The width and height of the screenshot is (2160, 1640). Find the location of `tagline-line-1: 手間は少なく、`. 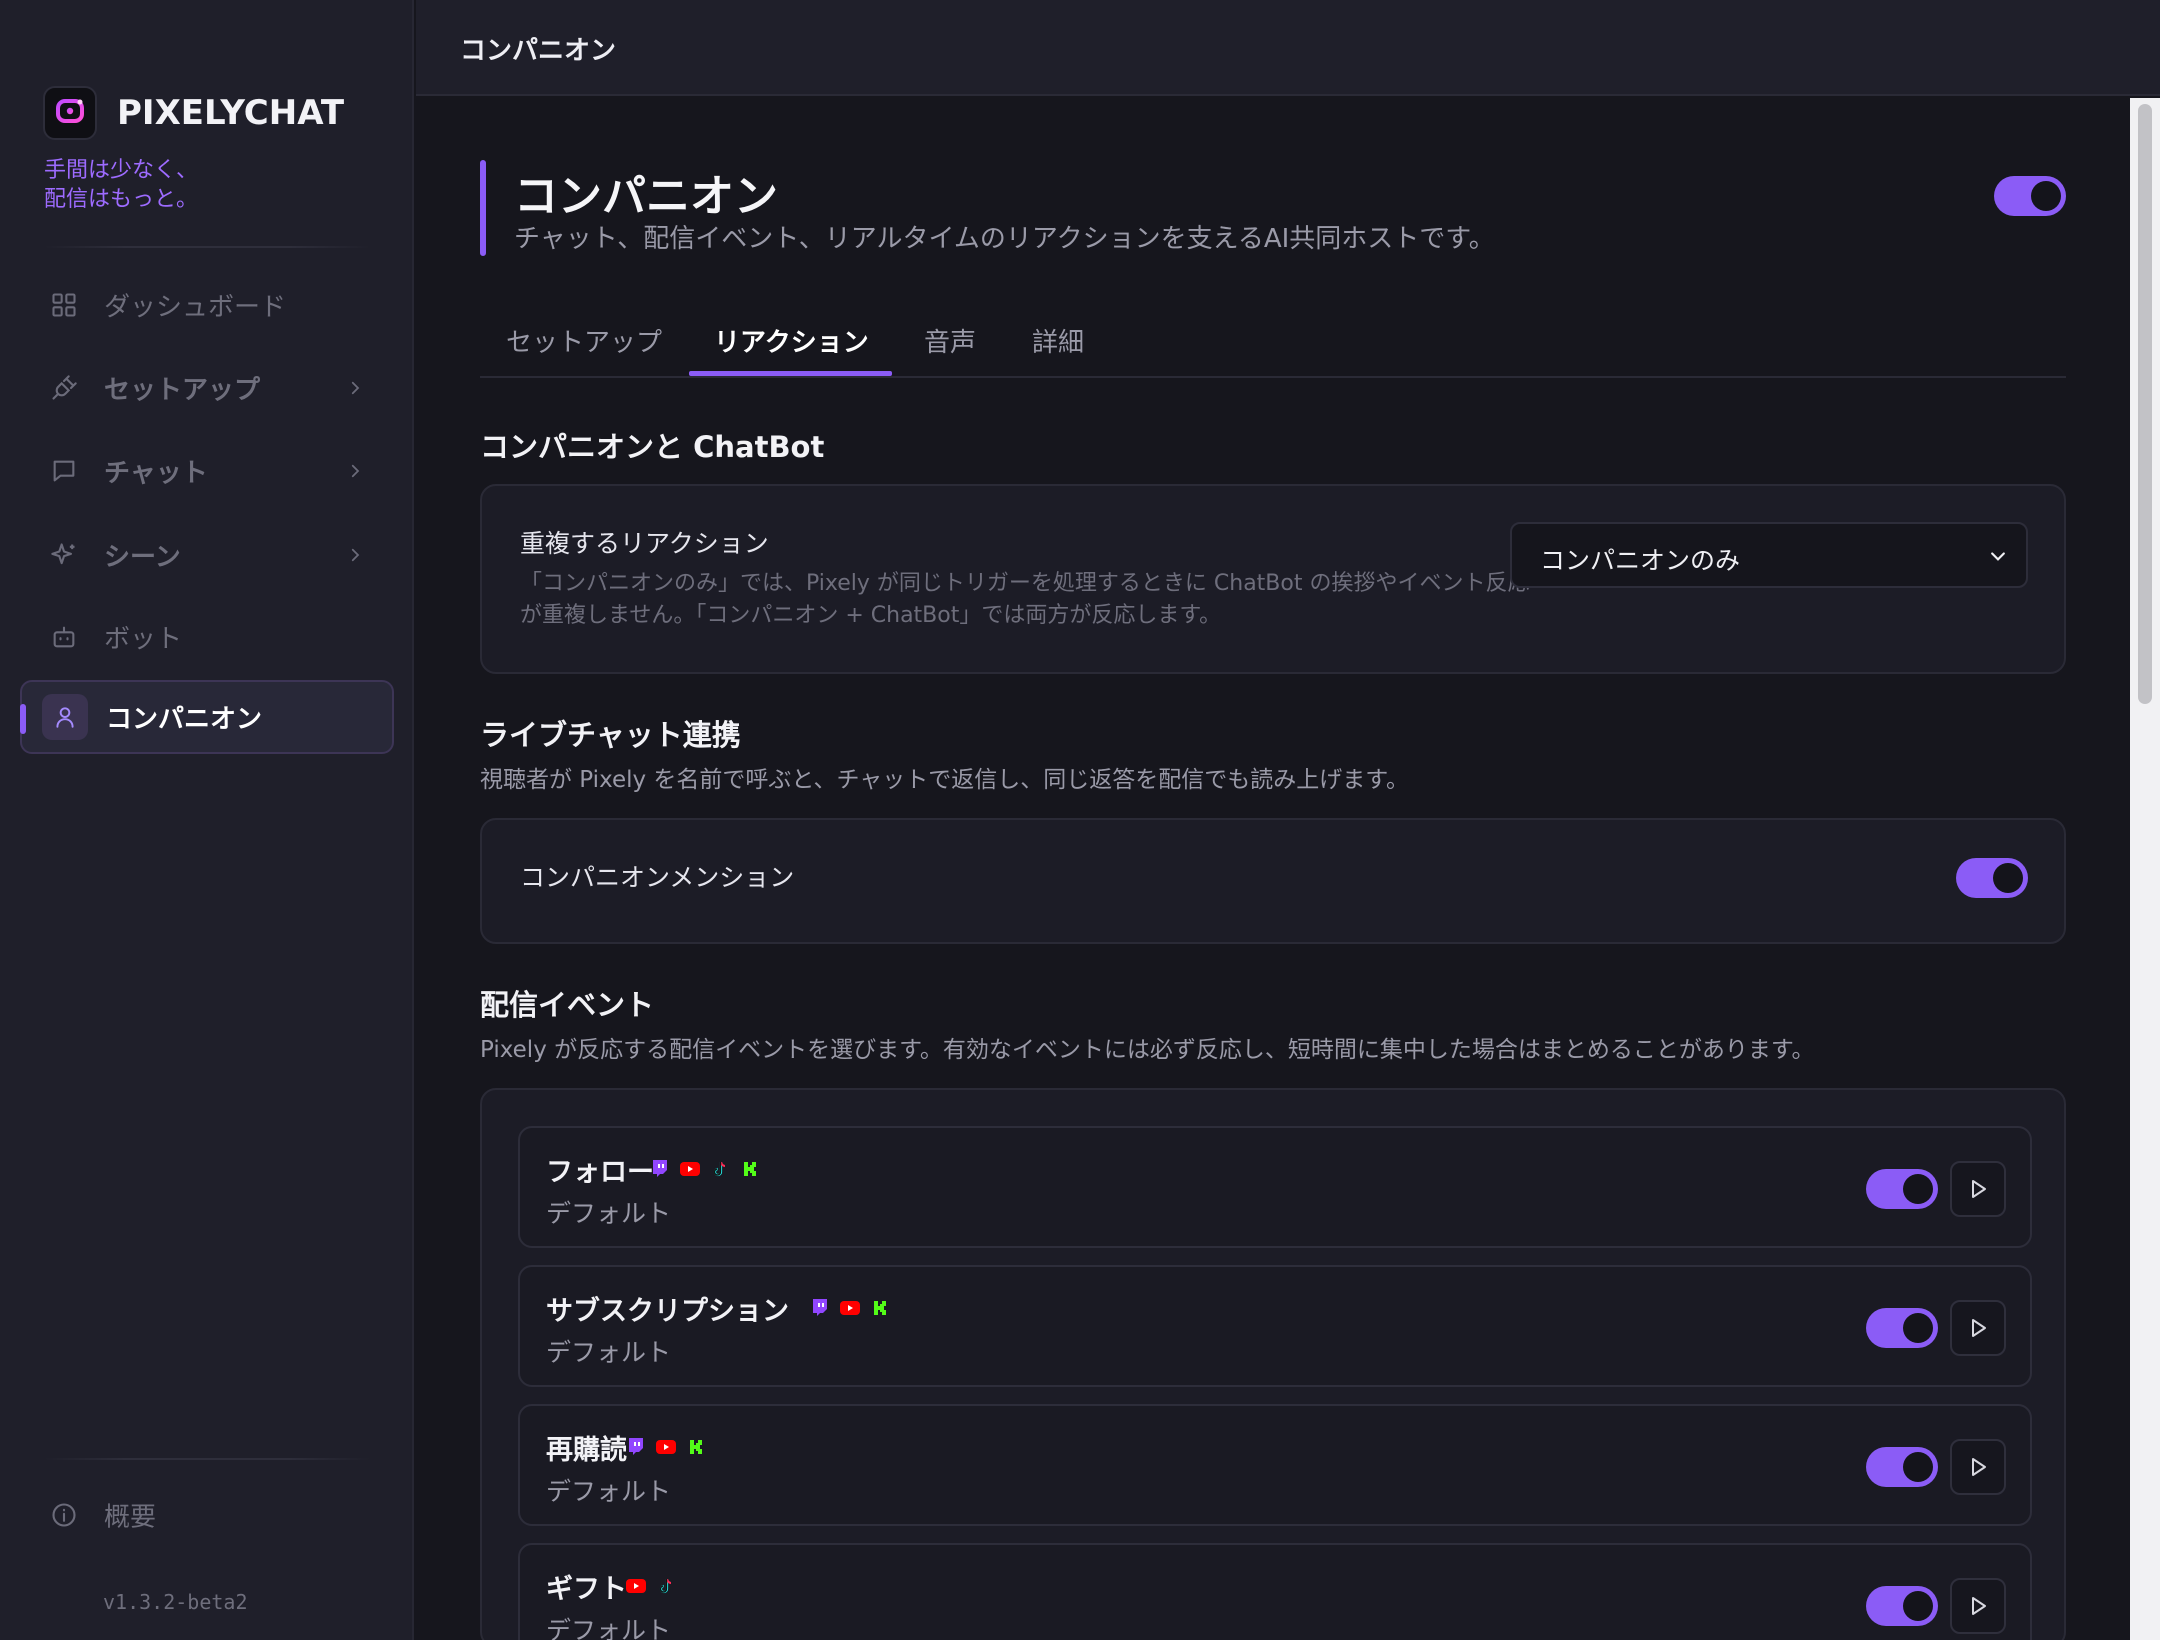

tagline-line-1: 手間は少なく、 is located at coordinates (121, 170).